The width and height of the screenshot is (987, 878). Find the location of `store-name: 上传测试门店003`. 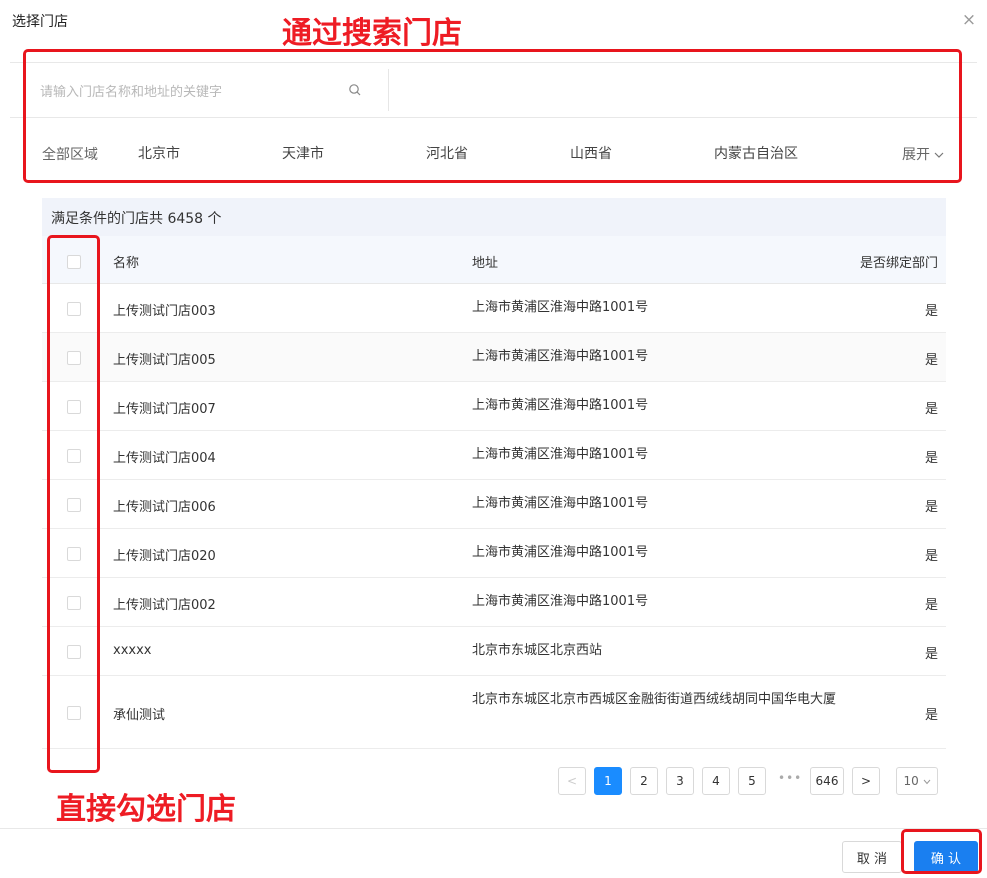

store-name: 上传测试门店003 is located at coordinates (164, 311).